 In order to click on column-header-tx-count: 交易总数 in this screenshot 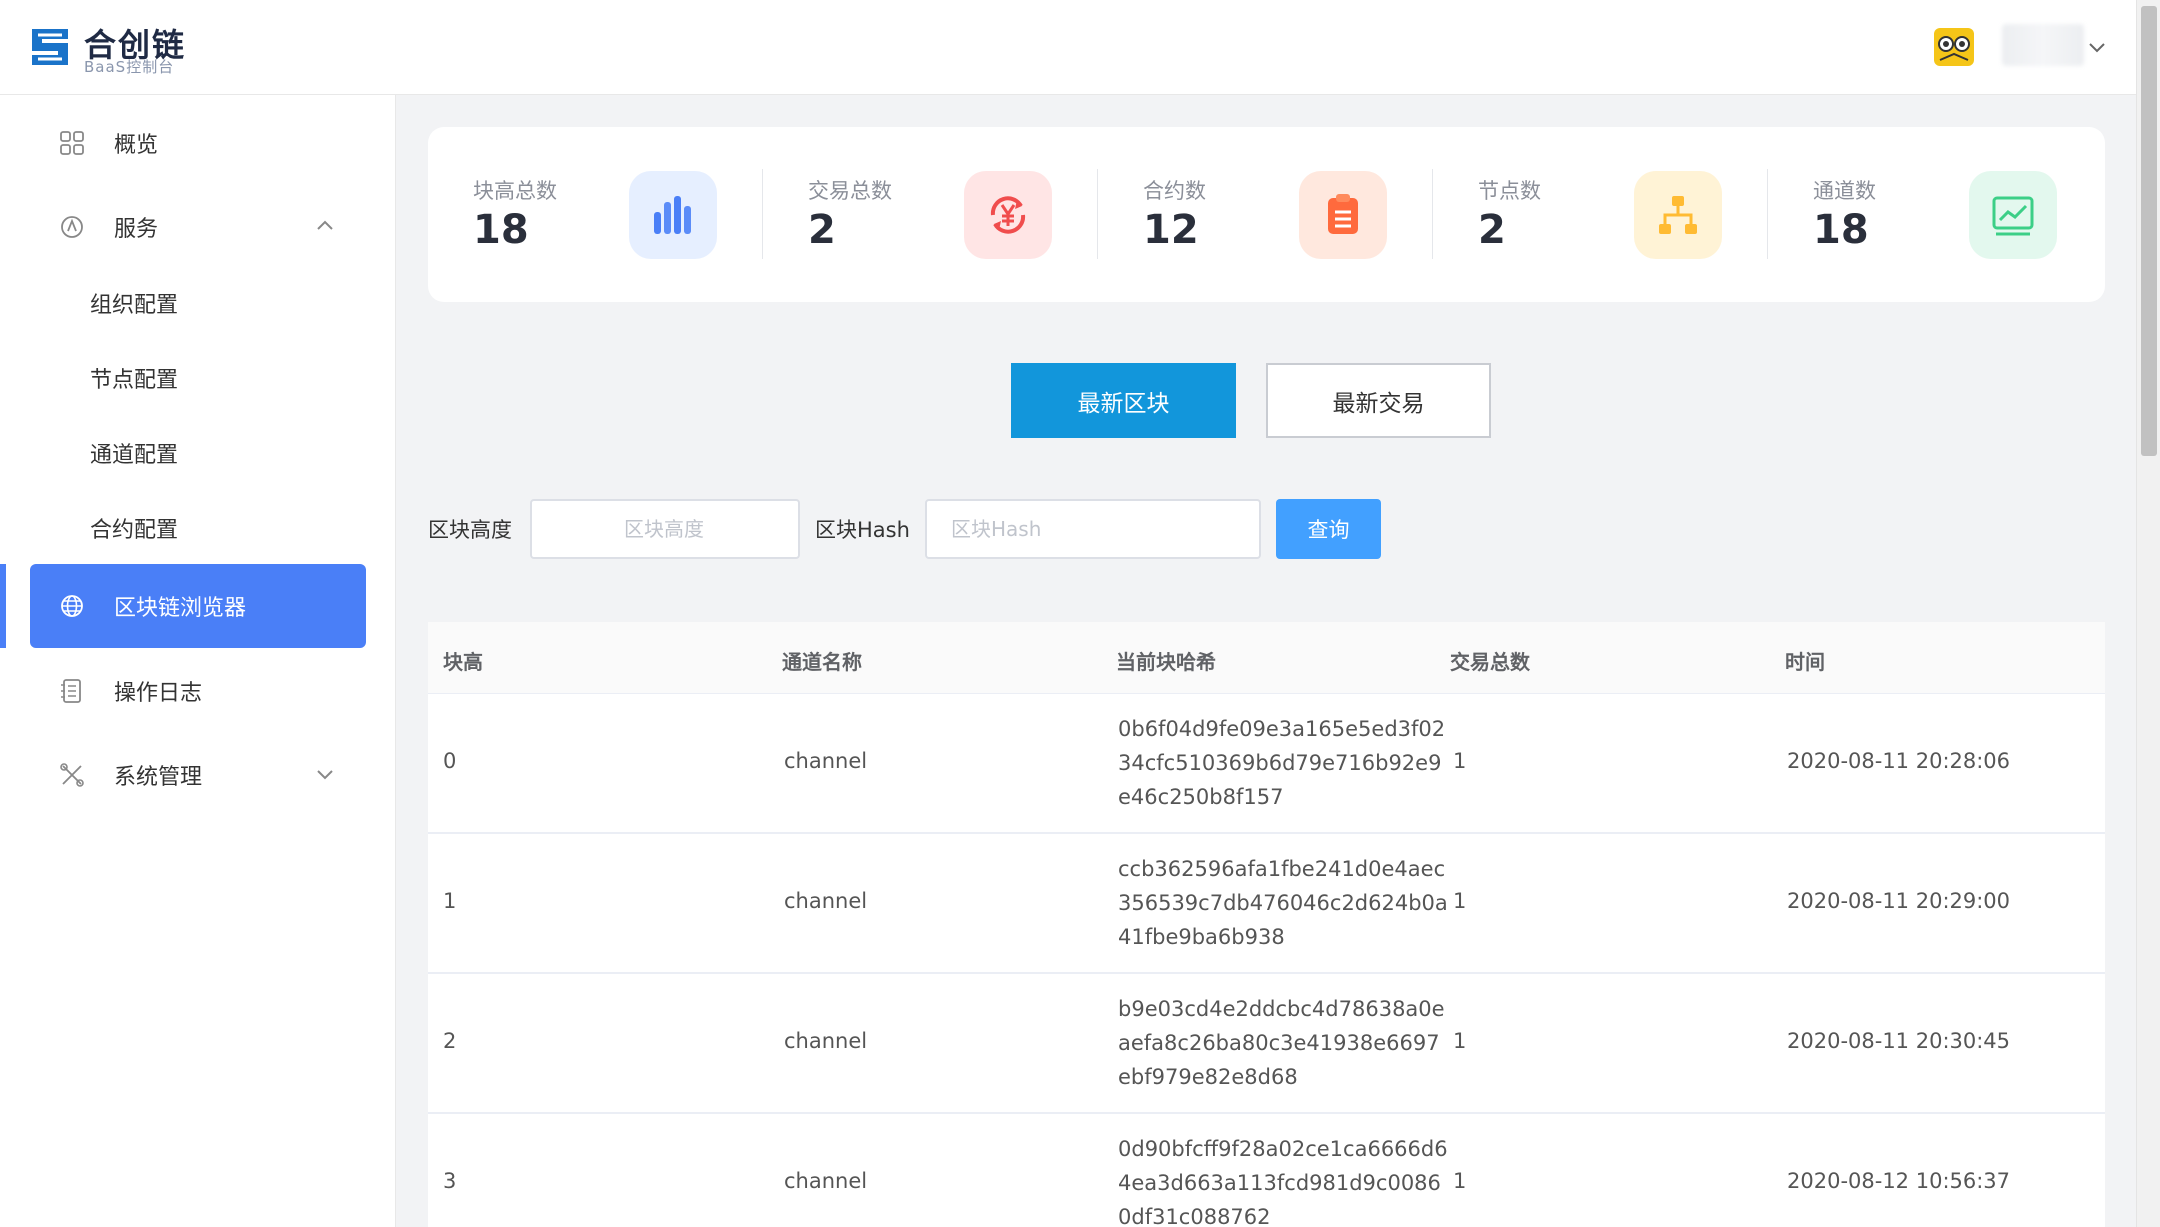, I will do `click(1490, 662)`.